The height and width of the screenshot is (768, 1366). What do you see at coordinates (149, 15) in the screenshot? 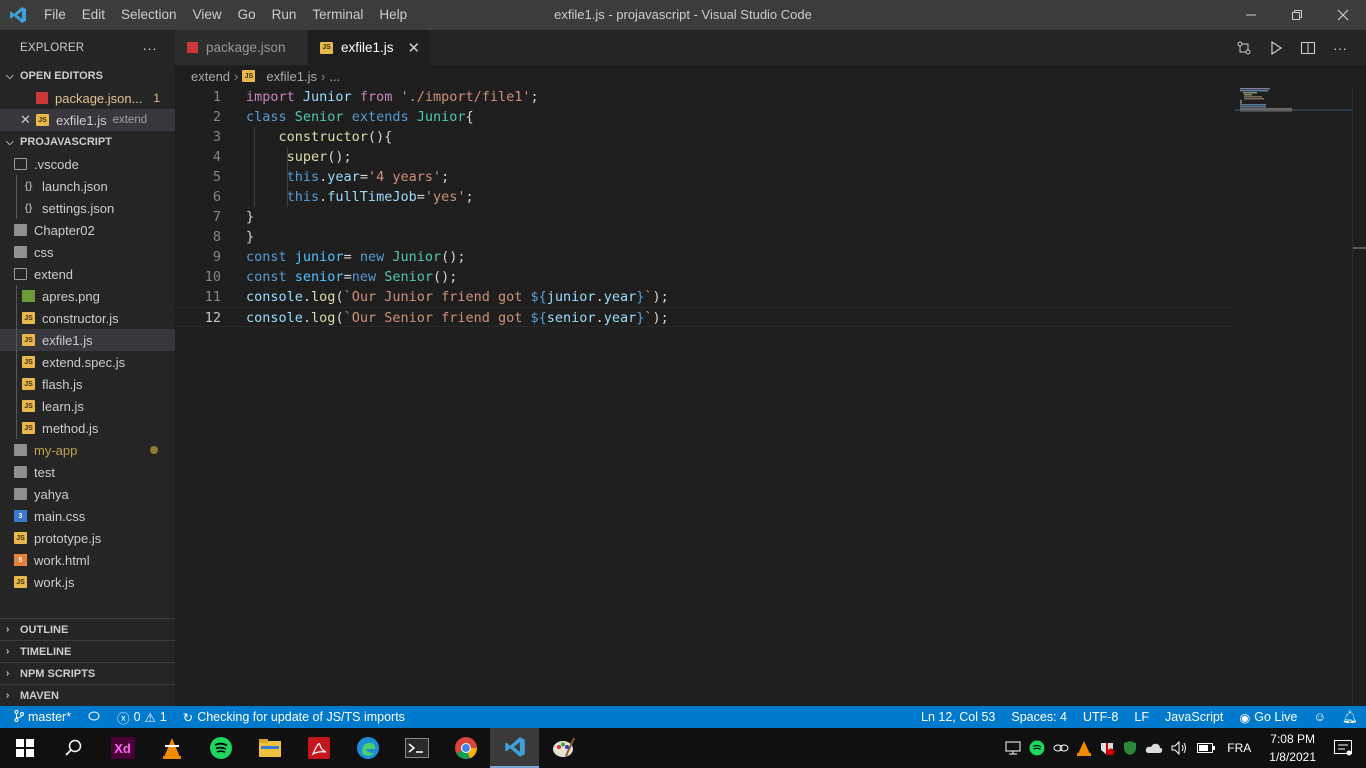
I see `menu-selection: Selection` at bounding box center [149, 15].